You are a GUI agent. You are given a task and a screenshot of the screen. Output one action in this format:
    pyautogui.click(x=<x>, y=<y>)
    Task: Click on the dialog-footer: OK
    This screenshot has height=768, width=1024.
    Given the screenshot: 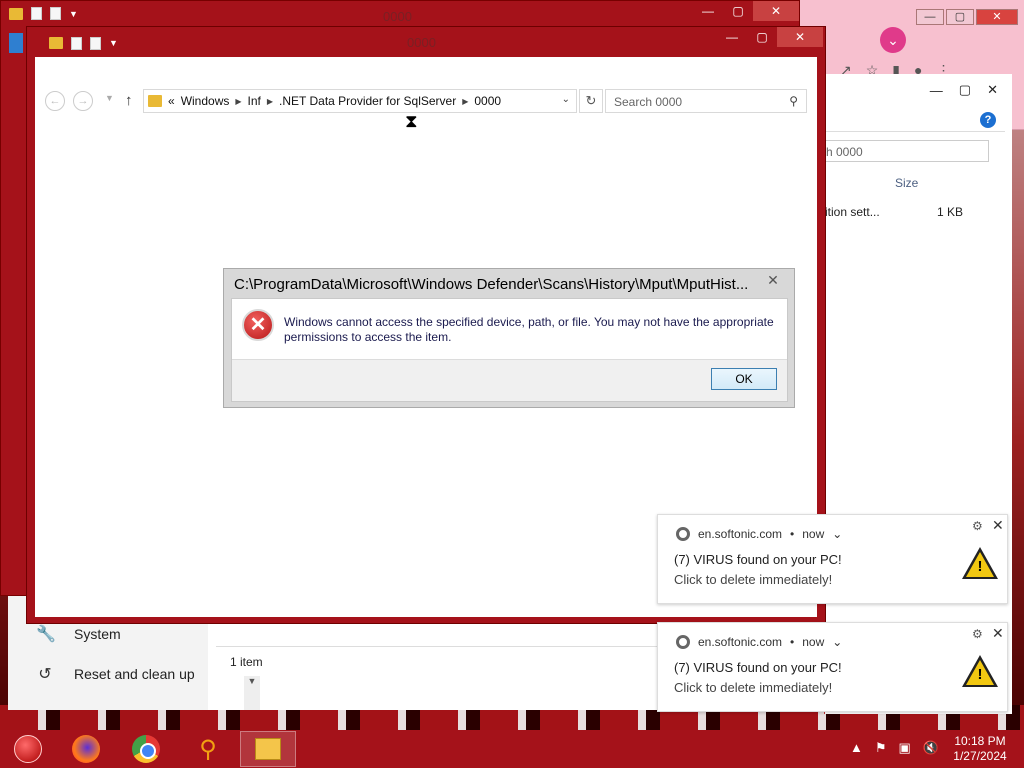 What is the action you would take?
    pyautogui.click(x=509, y=380)
    